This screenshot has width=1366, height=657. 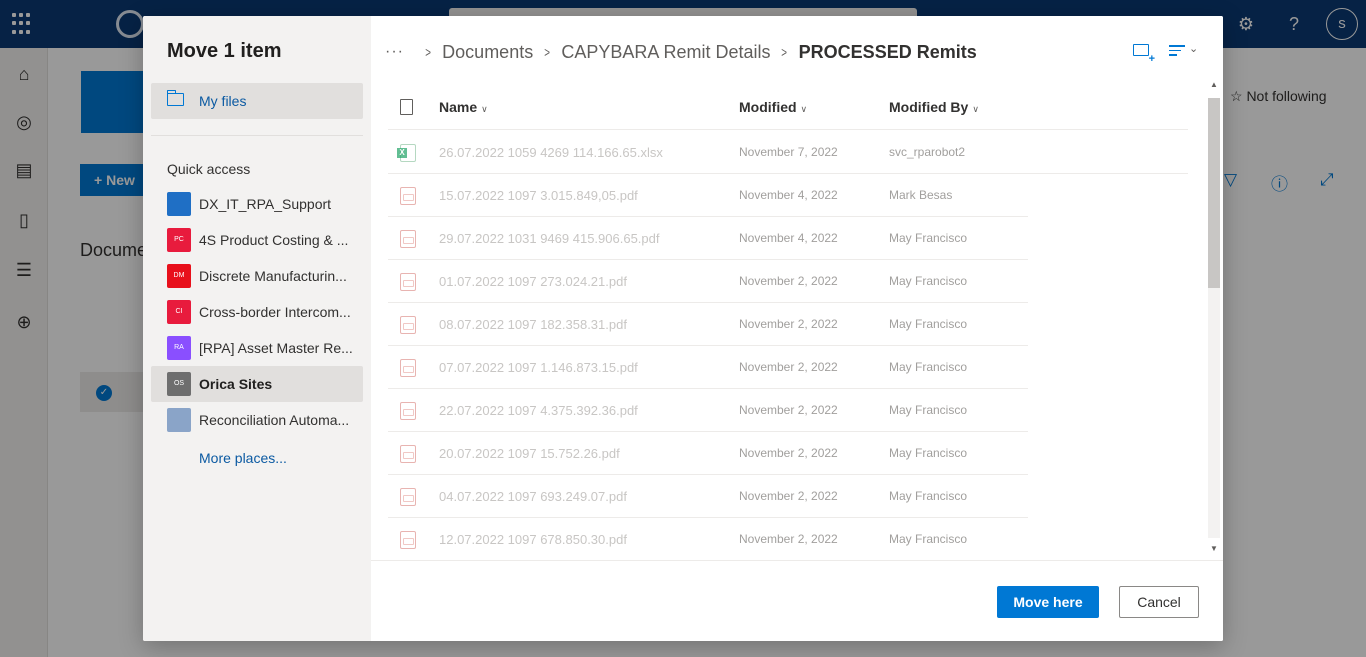 What do you see at coordinates (529, 453) in the screenshot?
I see `file-name: 20.07.2022 1097 15.752.26.pdf` at bounding box center [529, 453].